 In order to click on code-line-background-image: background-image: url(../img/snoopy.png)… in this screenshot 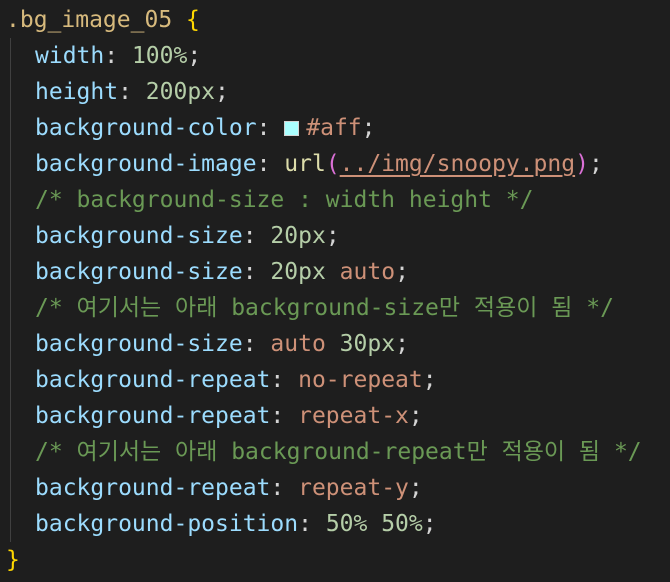, I will do `click(335, 164)`.